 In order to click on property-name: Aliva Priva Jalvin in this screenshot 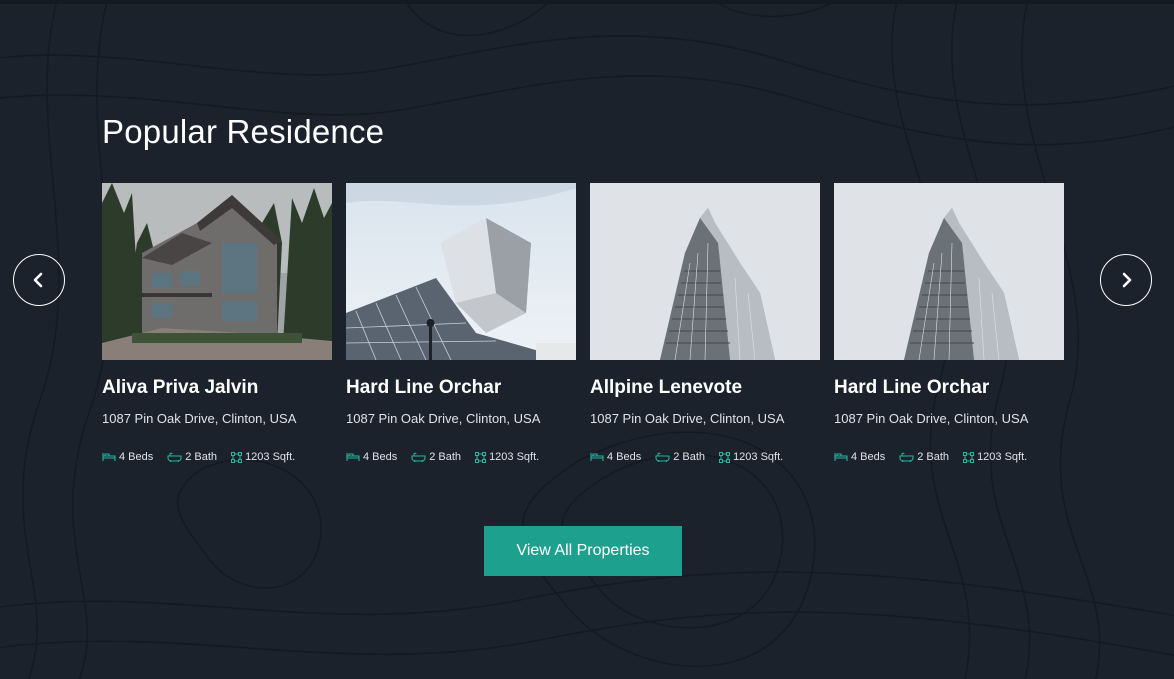, I will do `click(180, 388)`.